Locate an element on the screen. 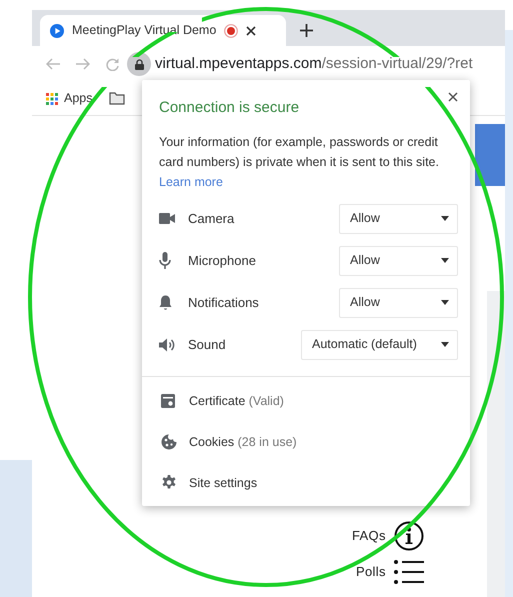  certificate-icon is located at coordinates (168, 401).